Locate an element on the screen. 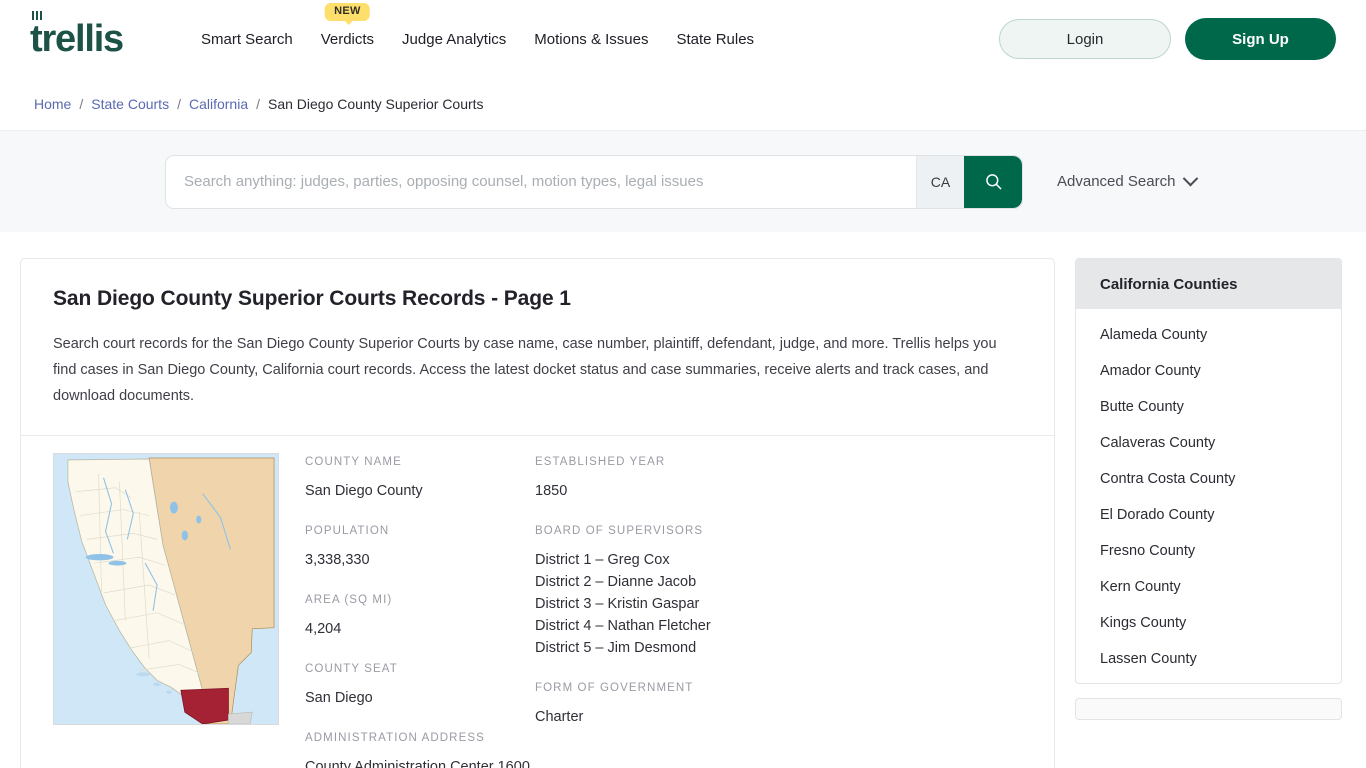 Image resolution: width=1366 pixels, height=768 pixels. field-value: 3,338,330 is located at coordinates (337, 560).